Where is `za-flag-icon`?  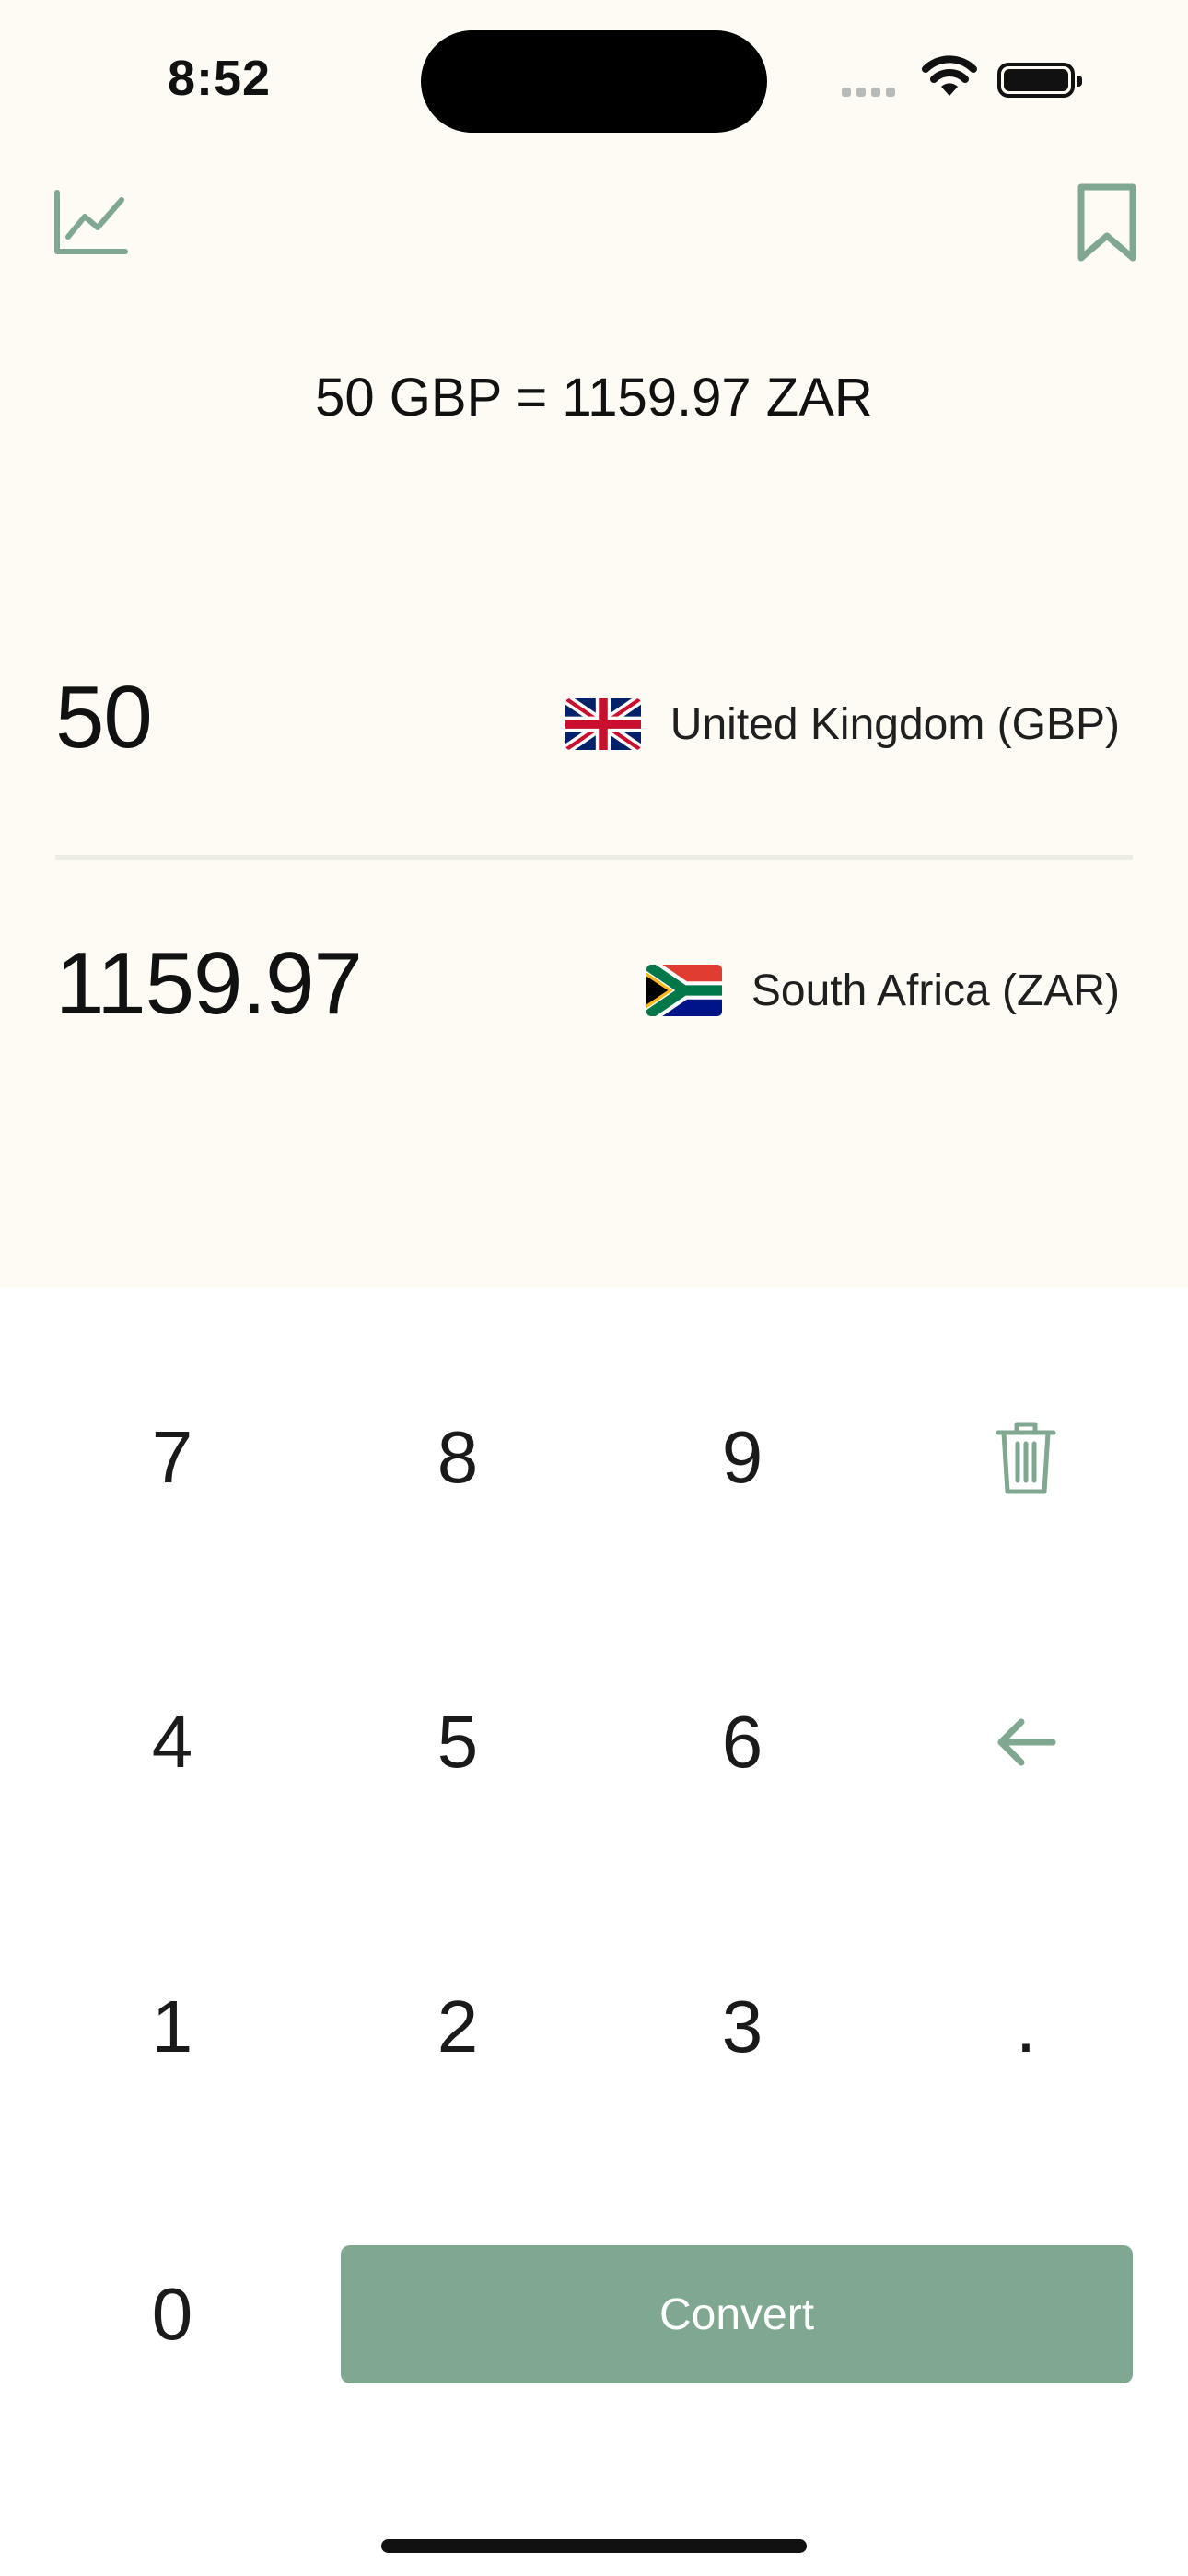
za-flag-icon is located at coordinates (684, 990).